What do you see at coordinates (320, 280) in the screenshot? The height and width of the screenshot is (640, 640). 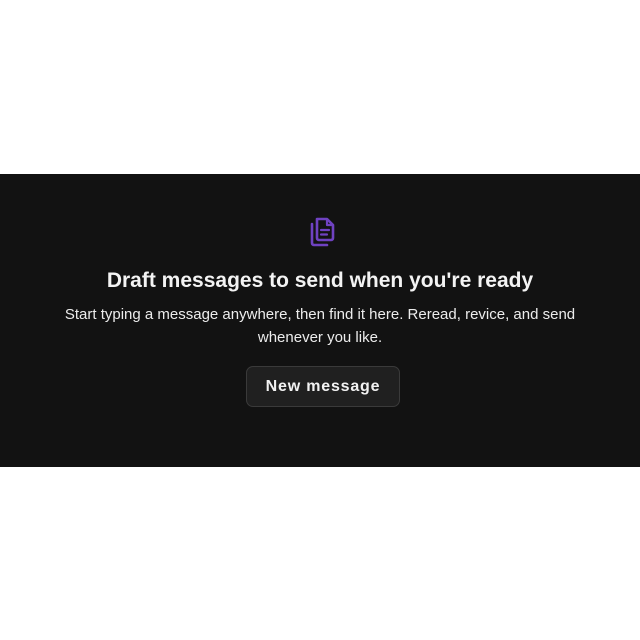 I see `empty-state-title: Draft messages to send when you're ready` at bounding box center [320, 280].